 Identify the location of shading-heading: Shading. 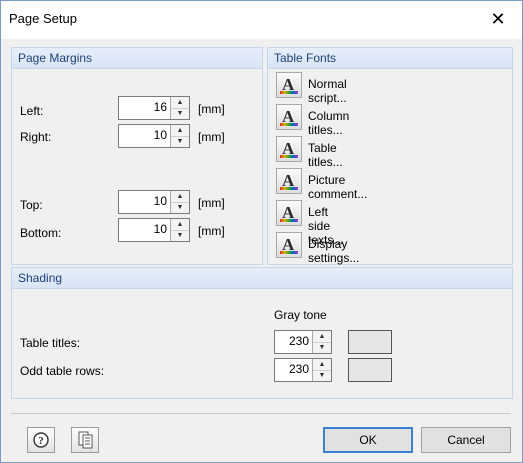
(40, 278).